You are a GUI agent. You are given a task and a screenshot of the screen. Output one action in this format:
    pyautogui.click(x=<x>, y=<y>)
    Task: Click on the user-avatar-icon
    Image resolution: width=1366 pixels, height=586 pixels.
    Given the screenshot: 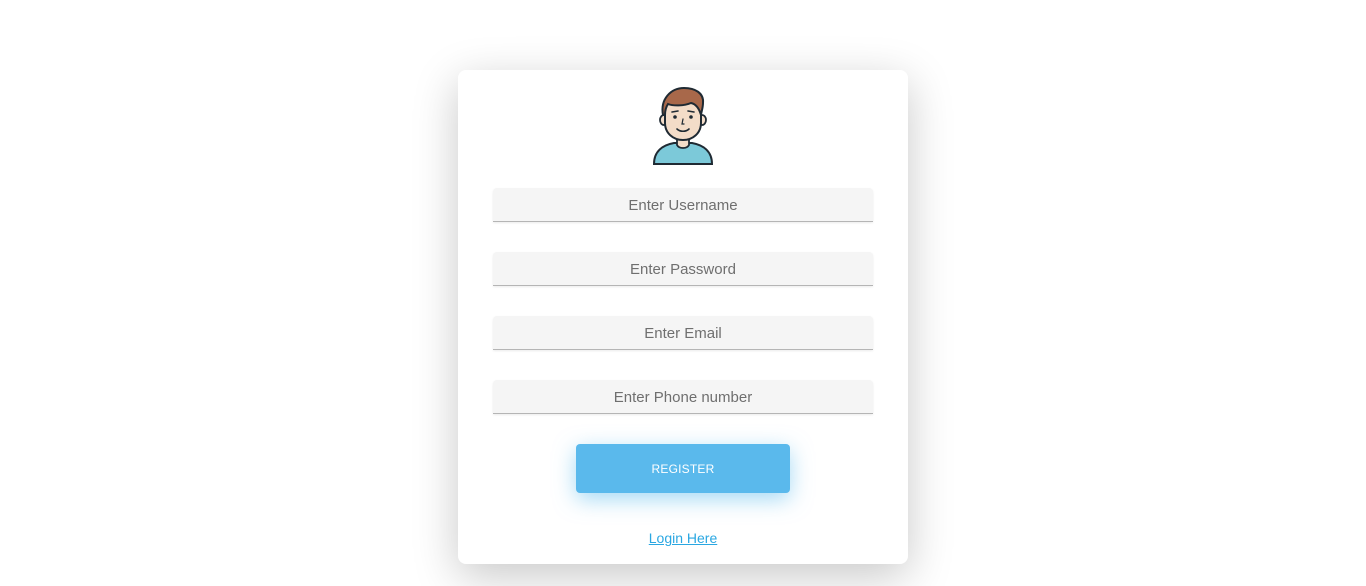 What is the action you would take?
    pyautogui.click(x=683, y=125)
    